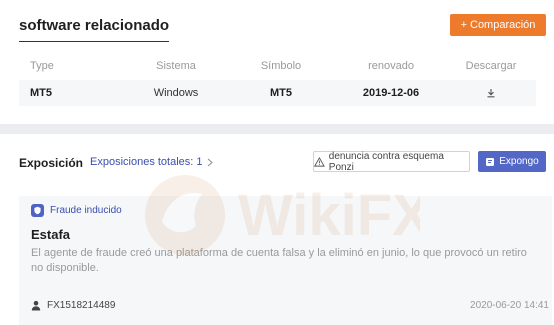 The height and width of the screenshot is (325, 554). I want to click on table-header: Type Sistema Símbolo renovado Descargar, so click(277, 66).